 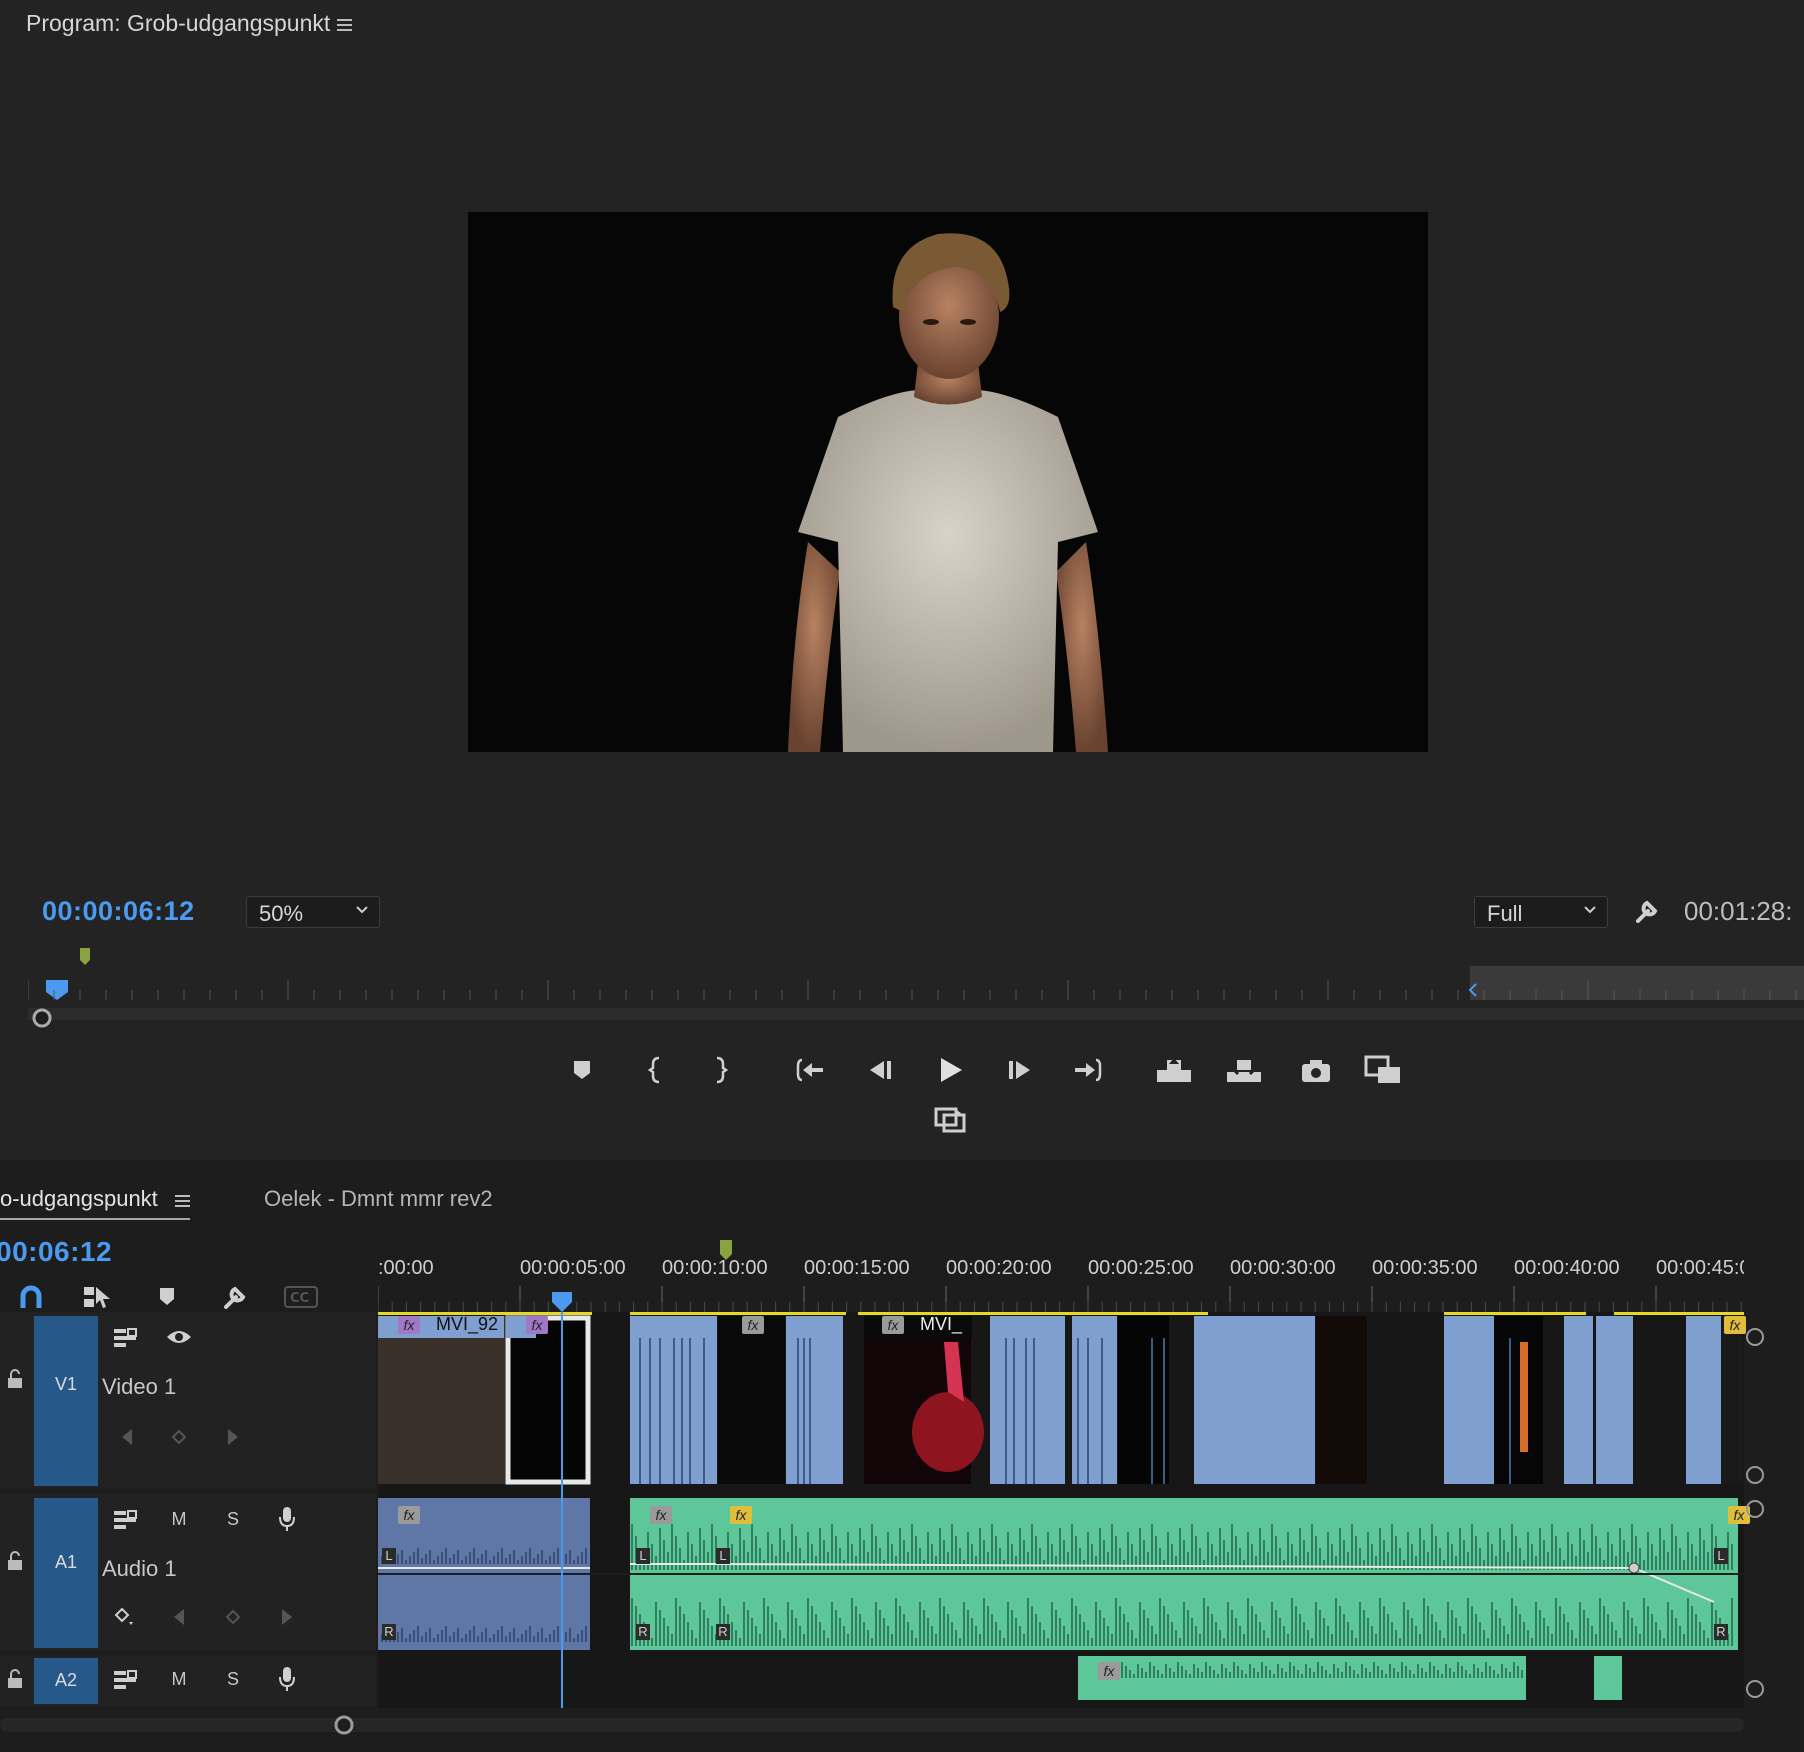 What do you see at coordinates (1283, 1268) in the screenshot?
I see `ruler-label: 00:00:30:00` at bounding box center [1283, 1268].